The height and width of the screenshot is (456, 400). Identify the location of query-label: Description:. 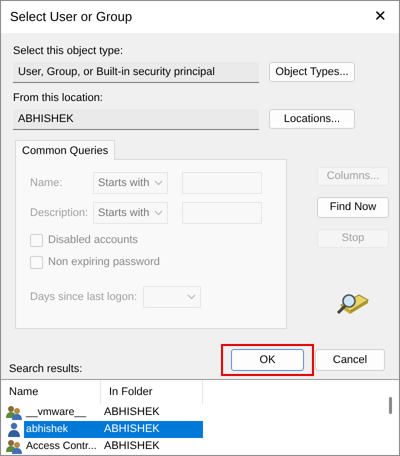
(60, 213).